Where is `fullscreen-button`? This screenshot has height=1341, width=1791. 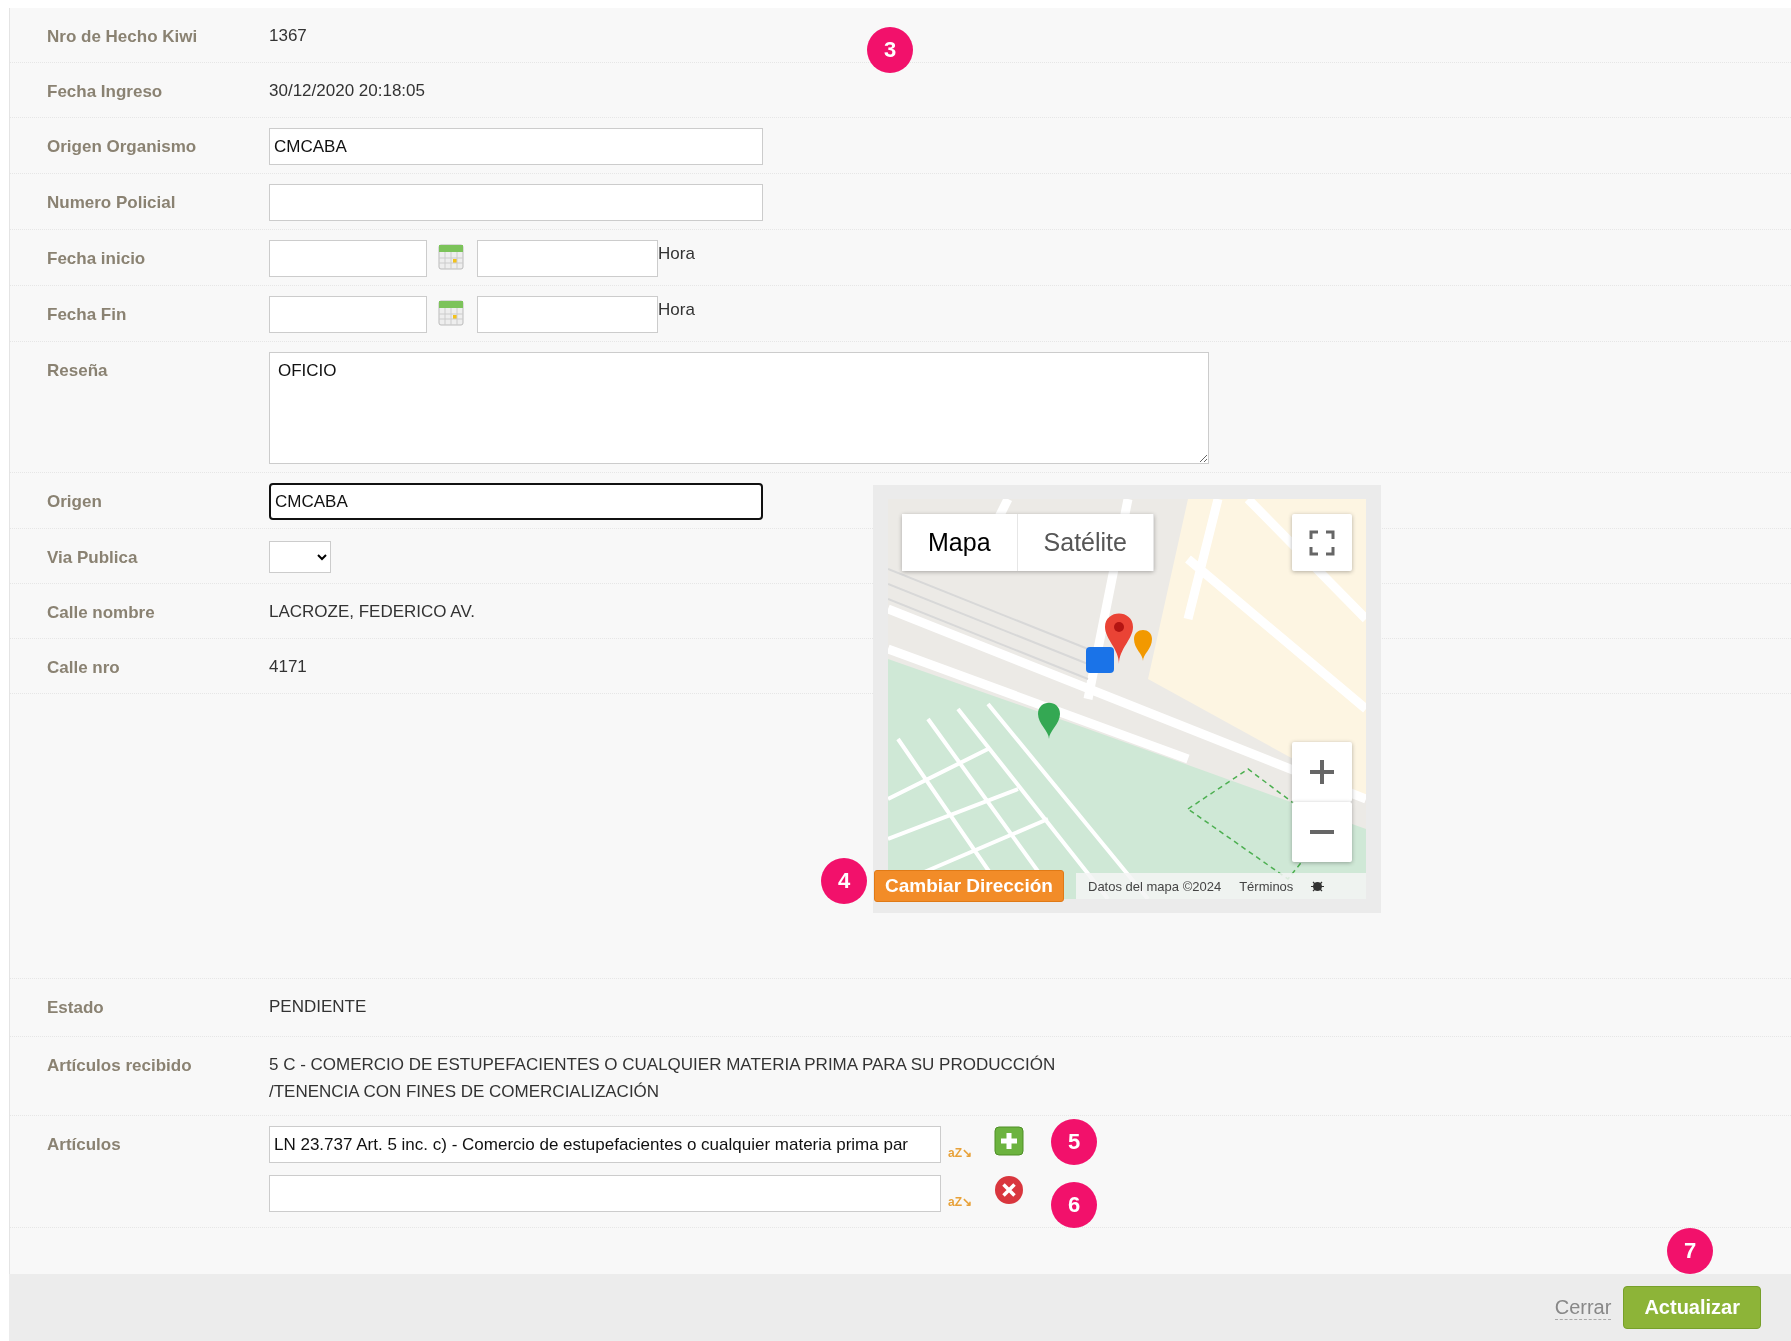 fullscreen-button is located at coordinates (1322, 542).